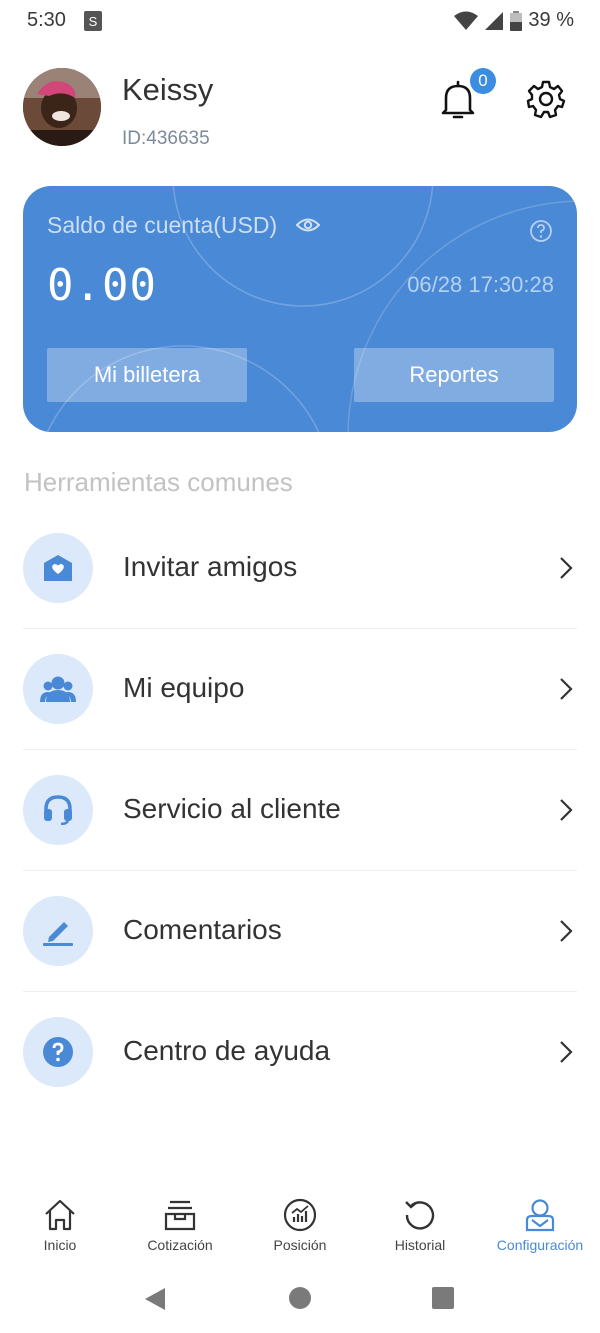  I want to click on tab-label: Historial, so click(420, 1245).